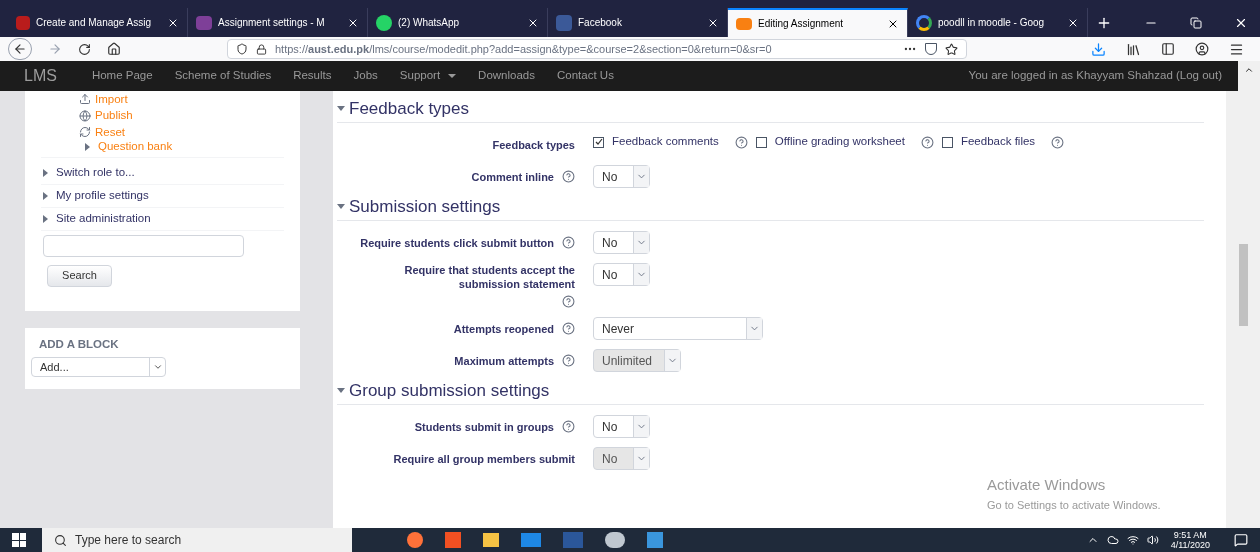  Describe the element at coordinates (504, 360) in the screenshot. I see `field-label: Maximum attempts` at that location.